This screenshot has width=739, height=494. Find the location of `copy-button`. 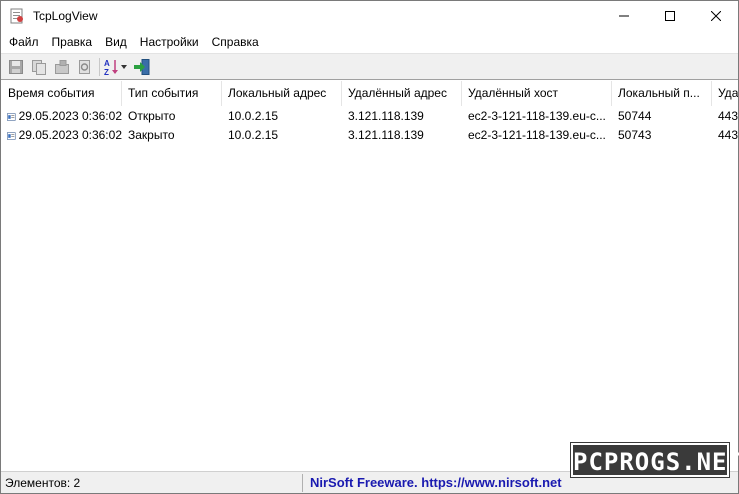

copy-button is located at coordinates (39, 67).